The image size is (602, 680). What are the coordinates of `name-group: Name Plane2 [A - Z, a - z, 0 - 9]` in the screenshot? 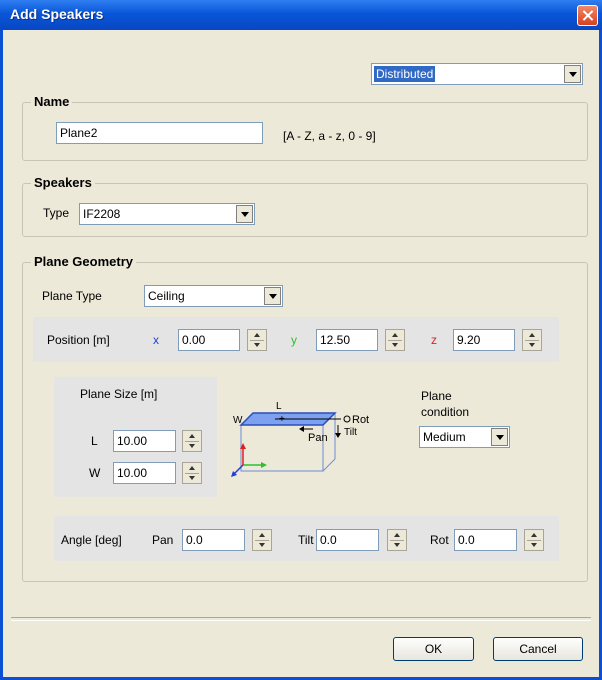 It's located at (305, 127).